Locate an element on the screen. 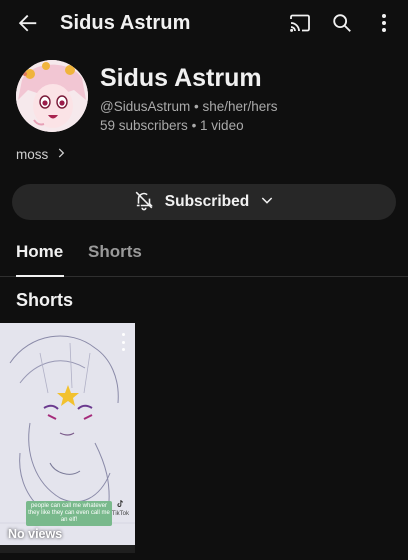 The height and width of the screenshot is (560, 408). tiktok-icon is located at coordinates (120, 503).